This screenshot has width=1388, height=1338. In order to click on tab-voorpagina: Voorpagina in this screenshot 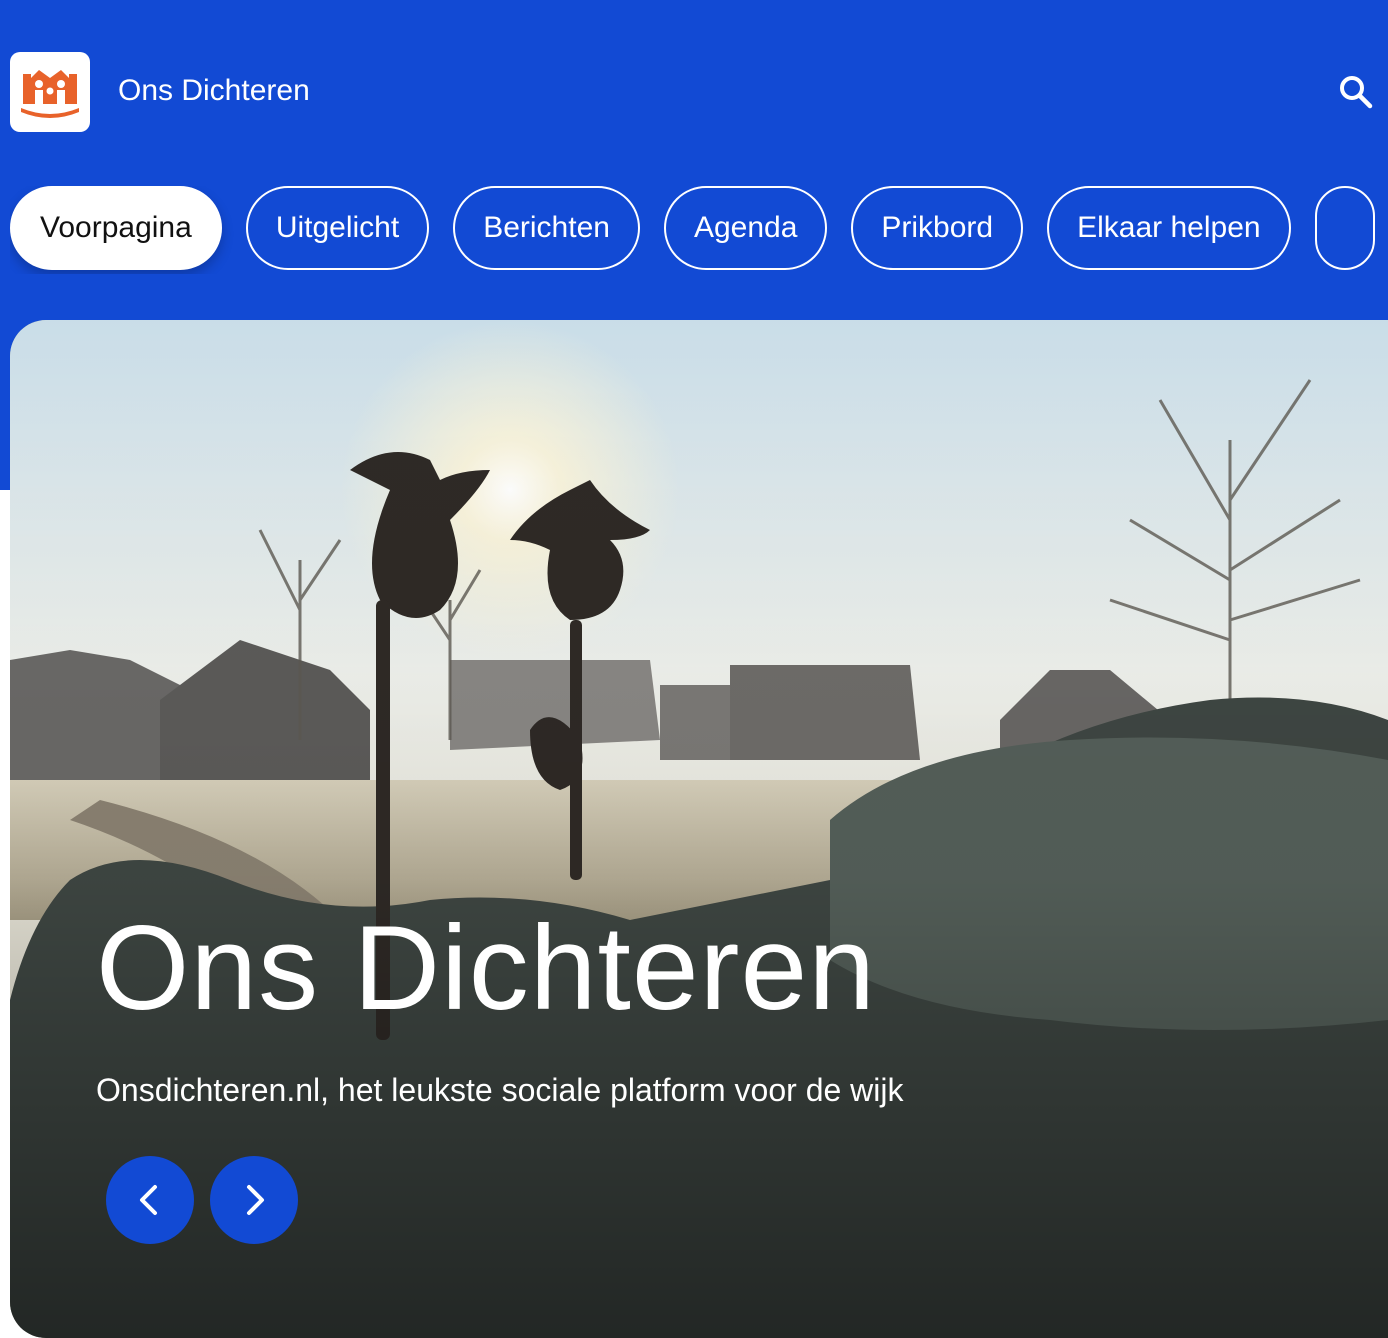, I will do `click(116, 228)`.